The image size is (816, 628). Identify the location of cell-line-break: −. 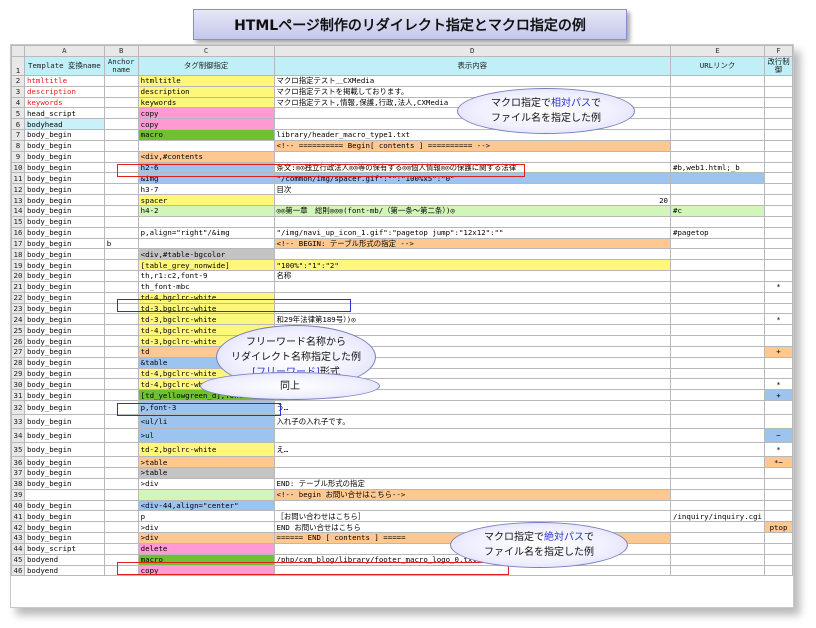
(778, 436).